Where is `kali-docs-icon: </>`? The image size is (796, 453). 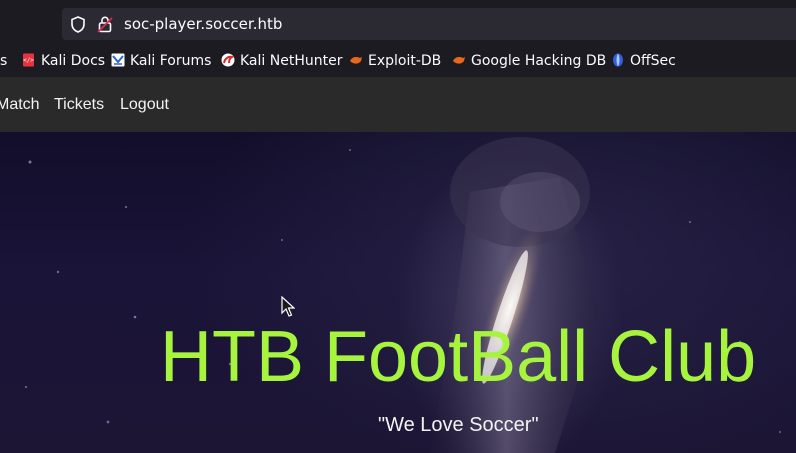 kali-docs-icon: </> is located at coordinates (29, 60).